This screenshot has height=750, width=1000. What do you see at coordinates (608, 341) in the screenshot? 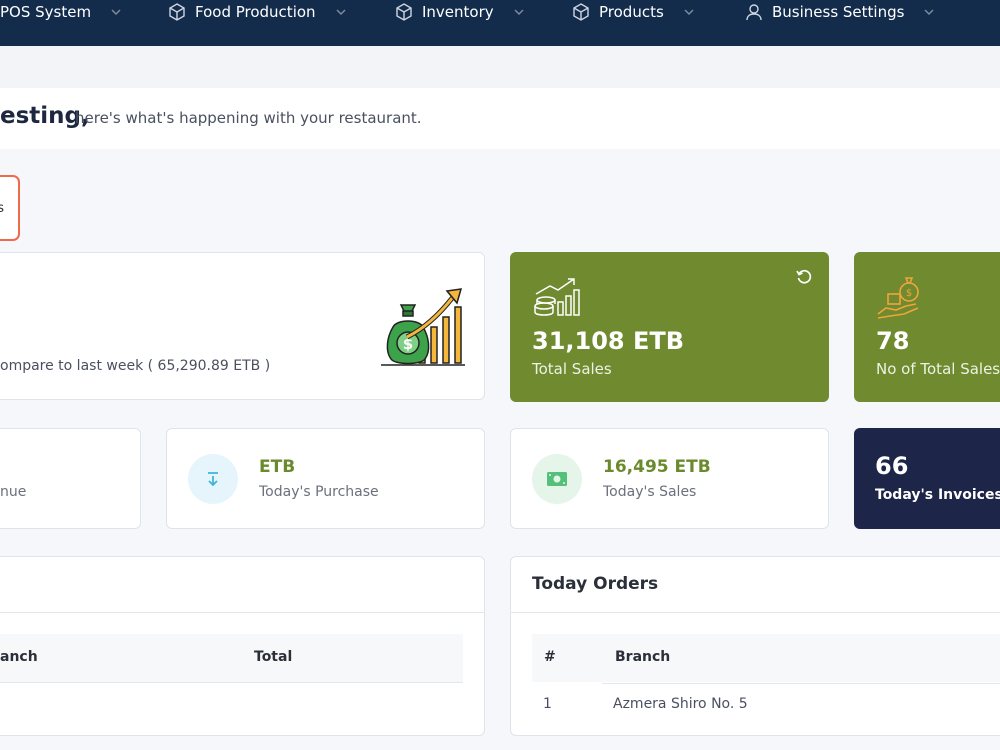
I see `total-sales-value: 31,108 ETB` at bounding box center [608, 341].